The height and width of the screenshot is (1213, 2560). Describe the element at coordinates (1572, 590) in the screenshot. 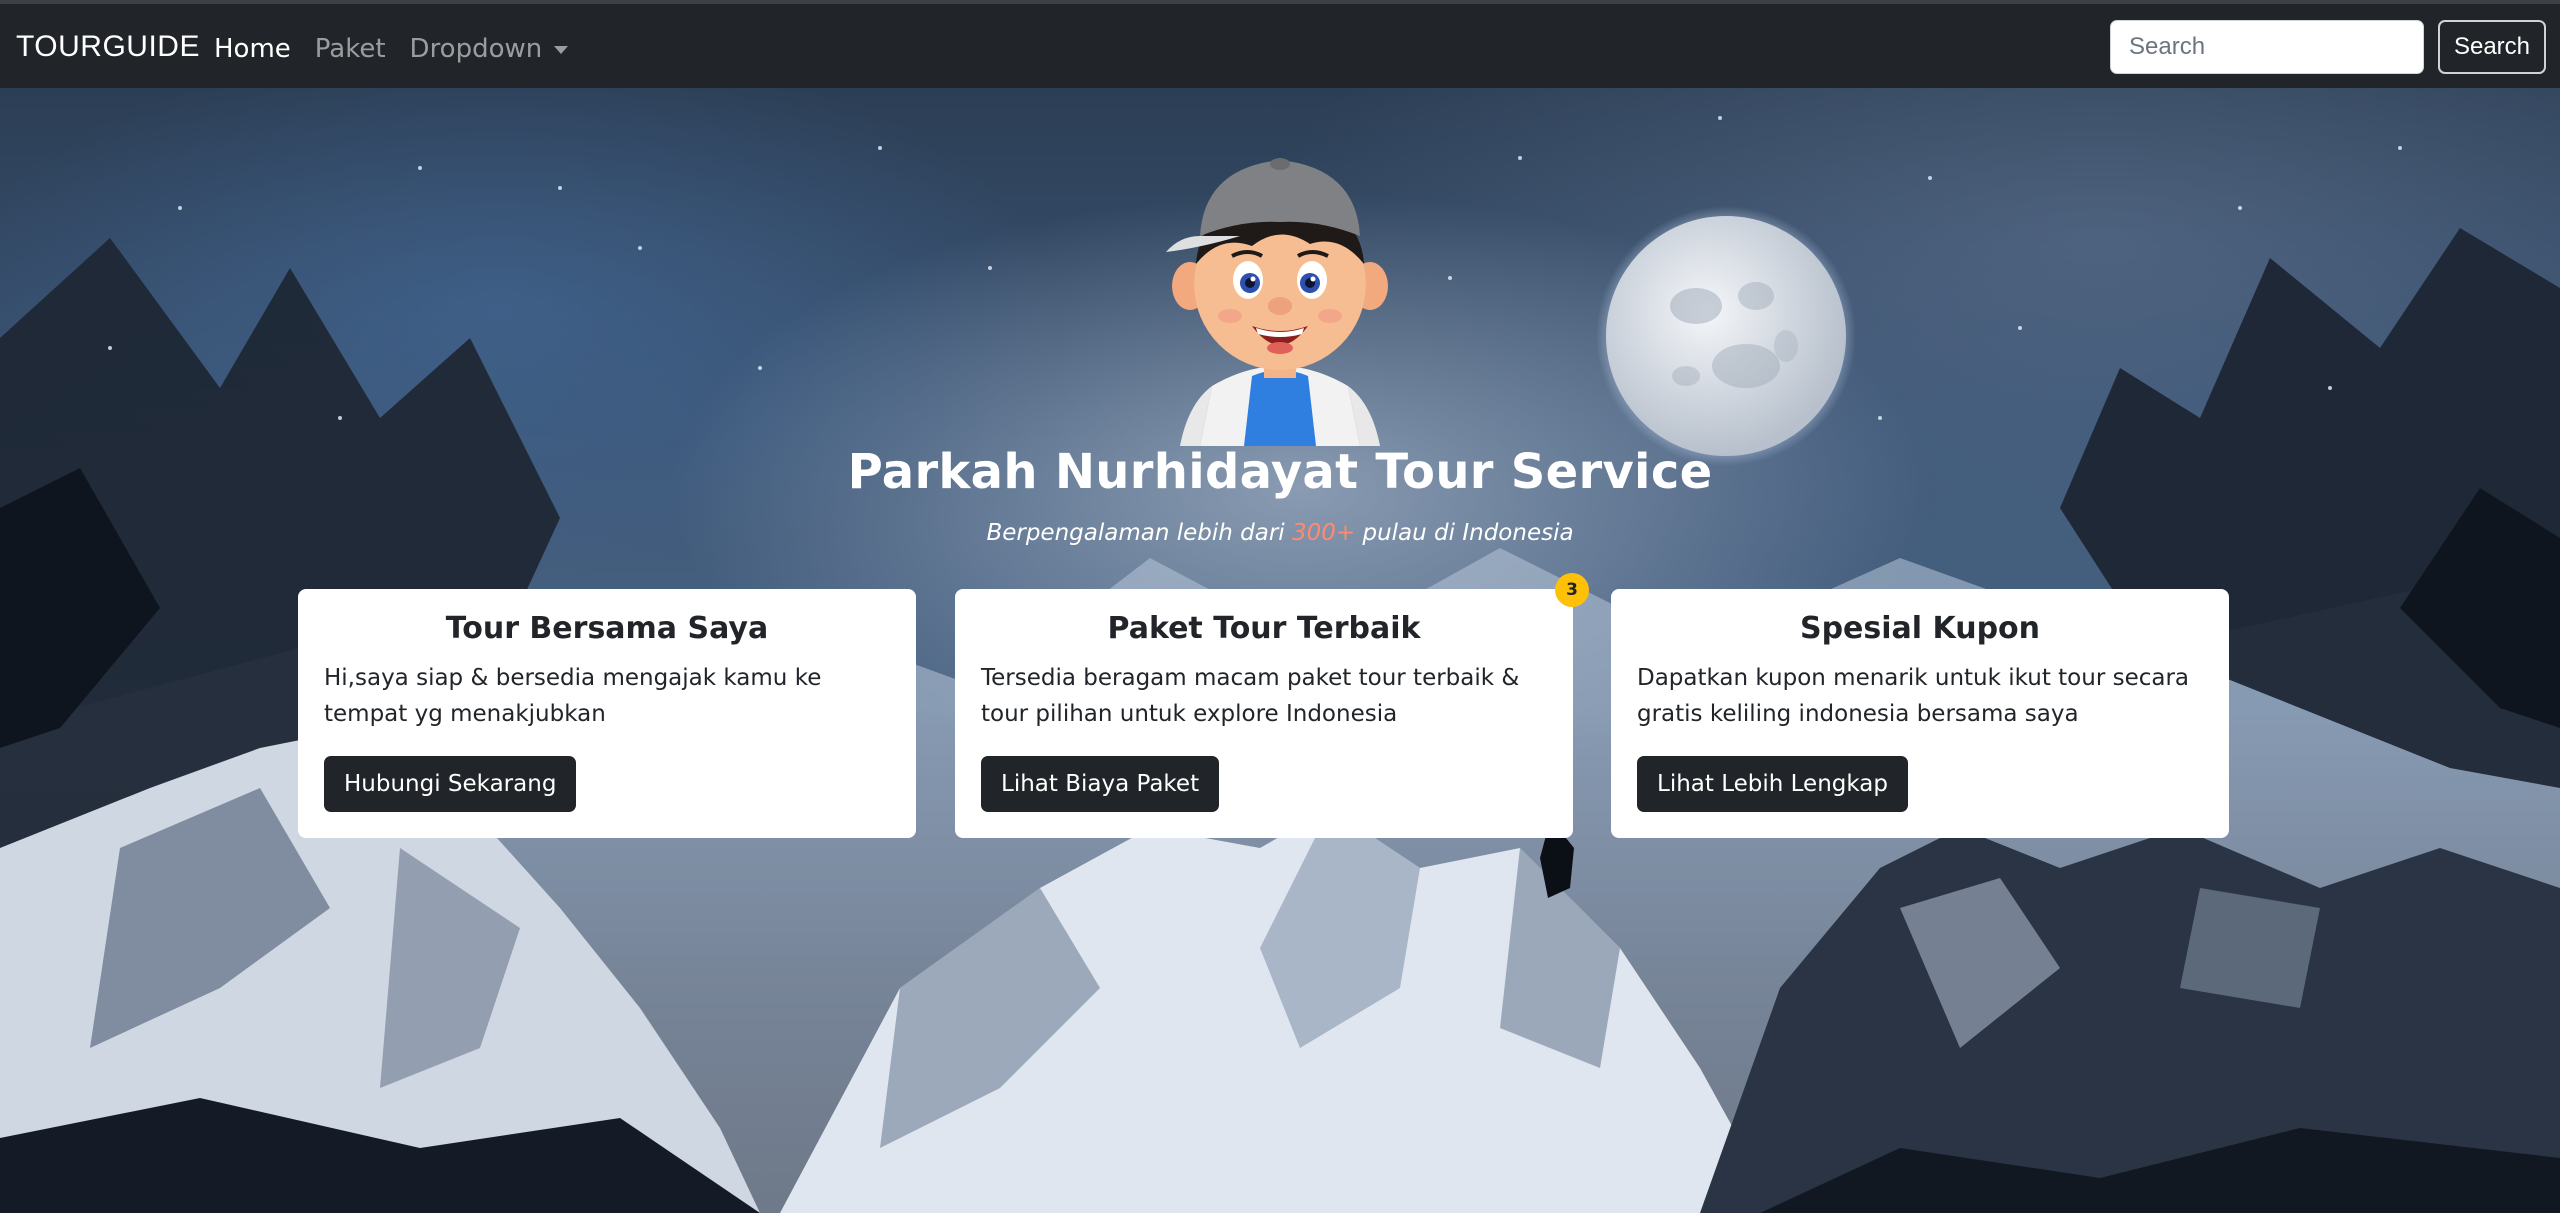

I see `notification-badge: 3` at that location.